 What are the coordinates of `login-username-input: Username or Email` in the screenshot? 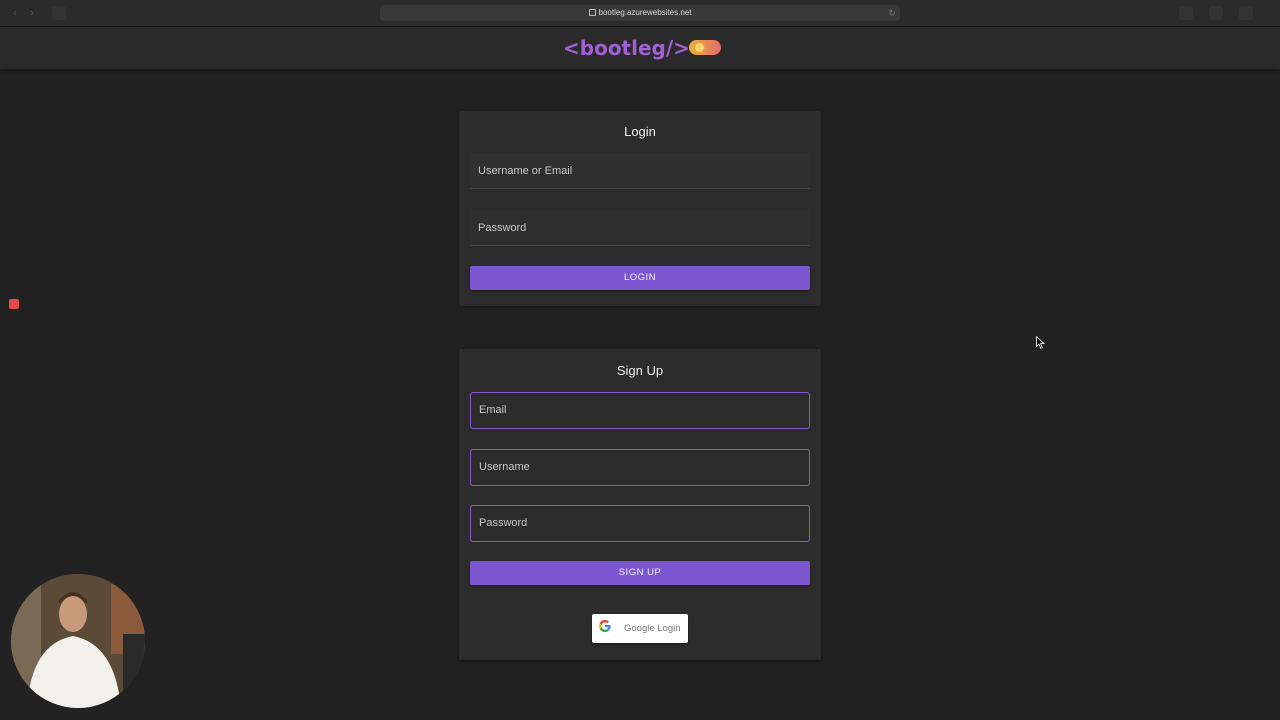 It's located at (640, 171).